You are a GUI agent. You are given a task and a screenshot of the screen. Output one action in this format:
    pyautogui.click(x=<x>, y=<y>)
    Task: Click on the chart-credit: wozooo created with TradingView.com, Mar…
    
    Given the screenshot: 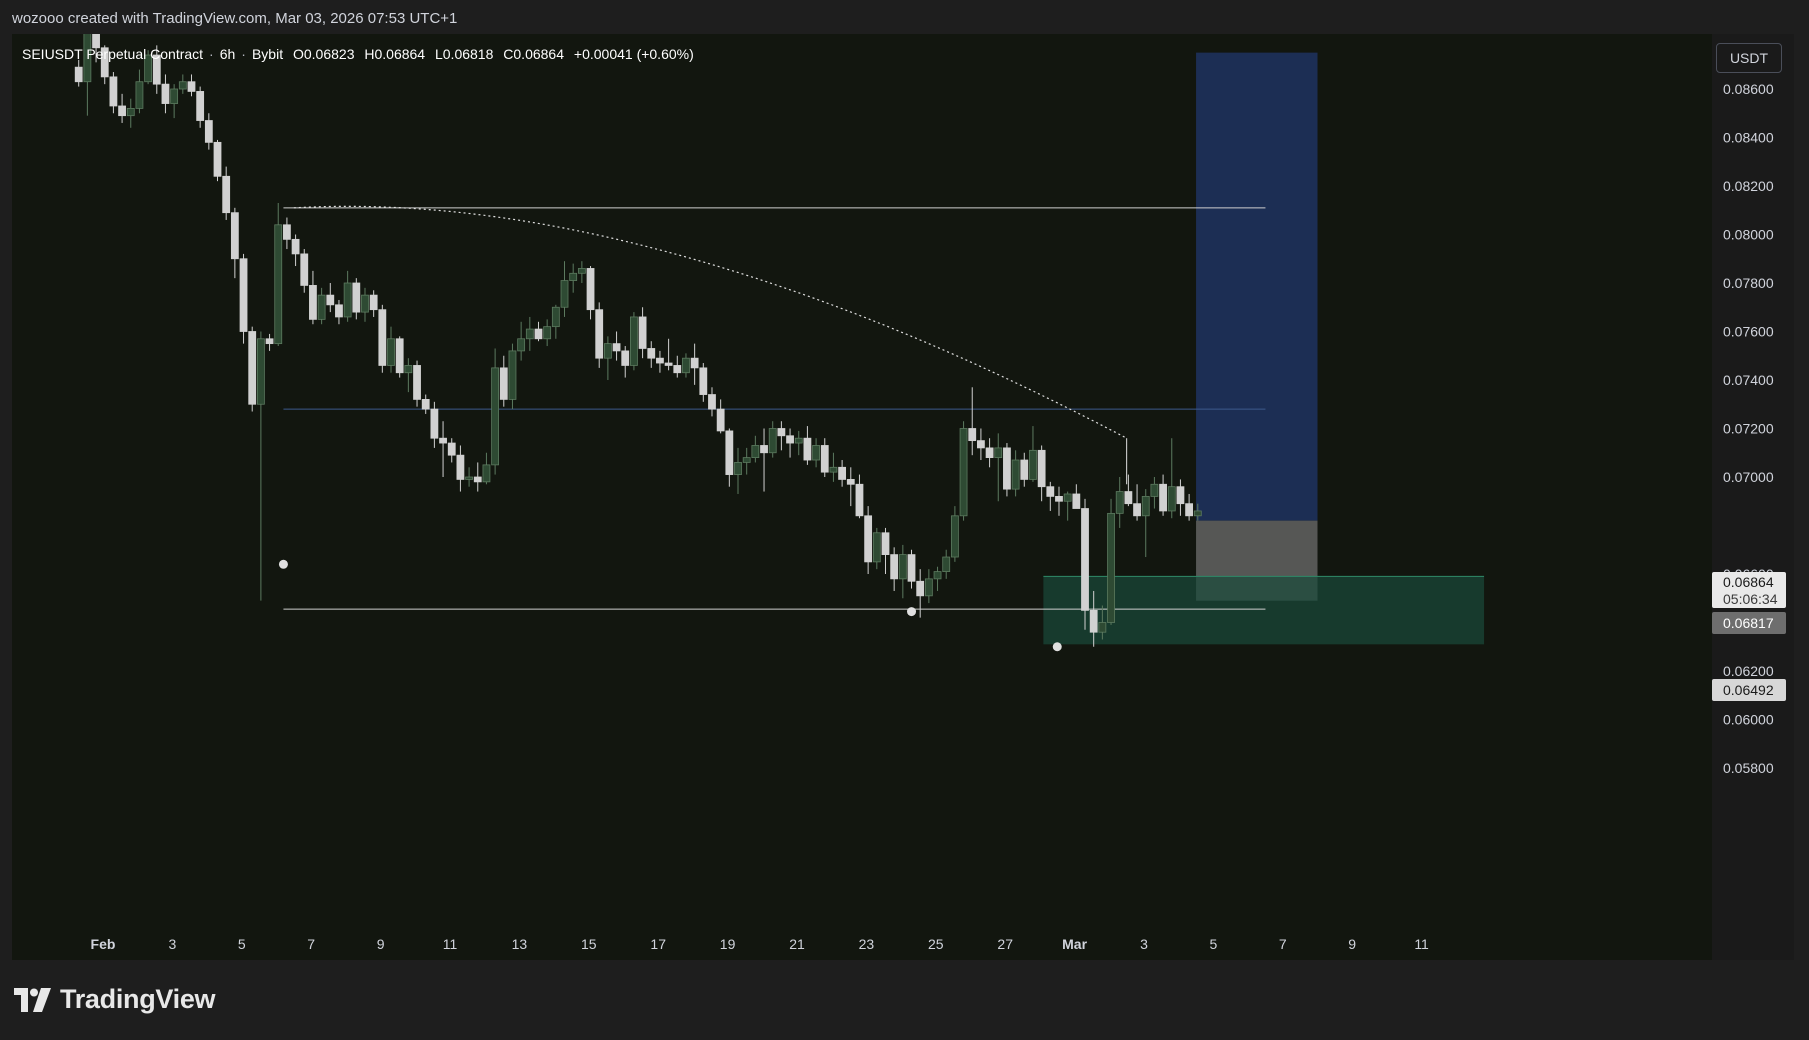 What is the action you would take?
    pyautogui.click(x=235, y=18)
    